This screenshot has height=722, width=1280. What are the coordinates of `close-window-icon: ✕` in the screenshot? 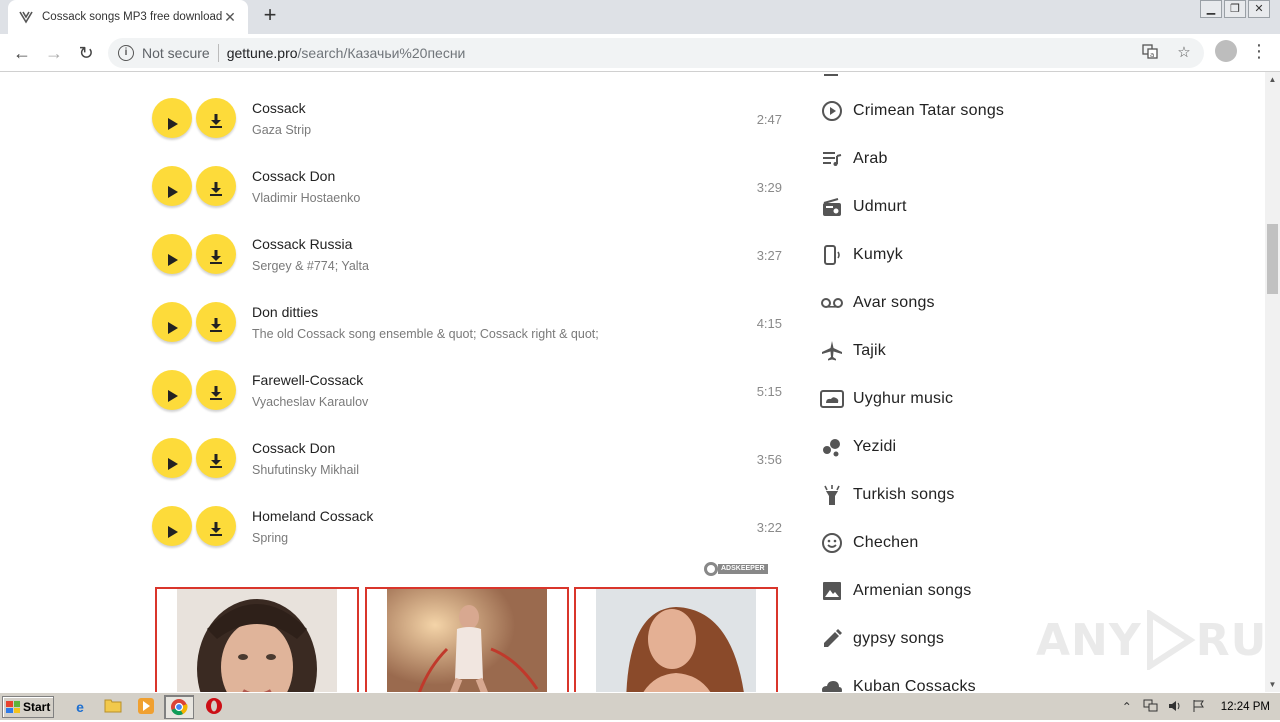 It's located at (1259, 9).